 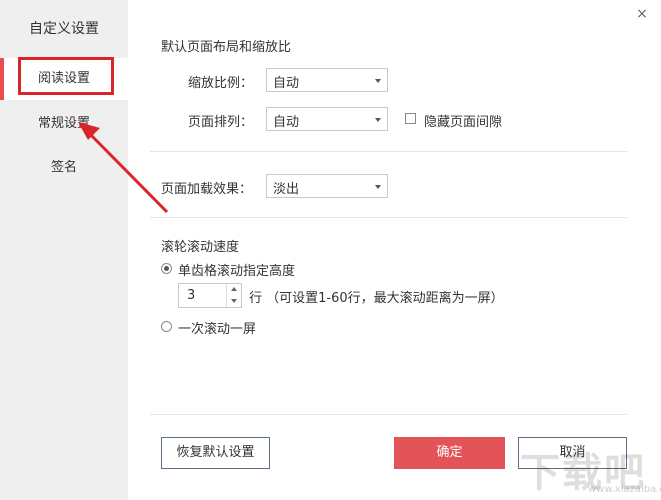 What do you see at coordinates (166, 268) in the screenshot?
I see `radio-single-step` at bounding box center [166, 268].